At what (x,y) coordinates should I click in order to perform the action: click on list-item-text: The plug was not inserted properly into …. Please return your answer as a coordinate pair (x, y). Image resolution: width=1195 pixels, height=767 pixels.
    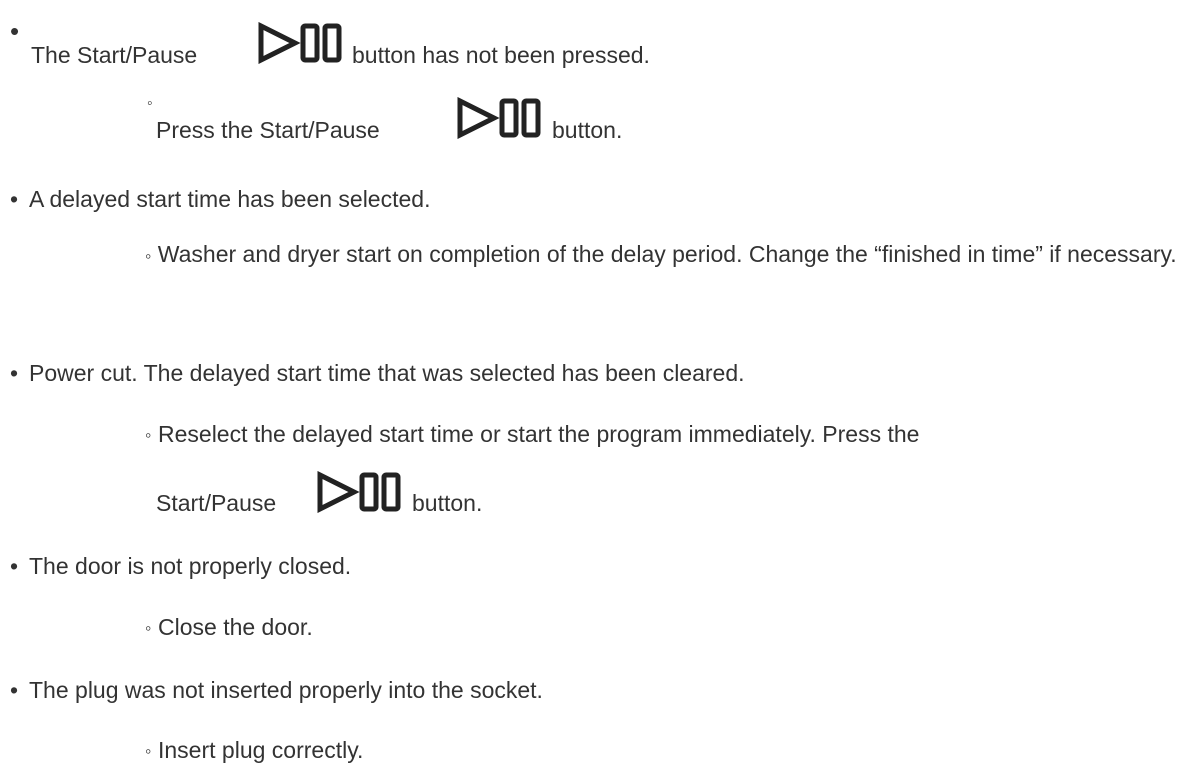
    Looking at the image, I should click on (286, 690).